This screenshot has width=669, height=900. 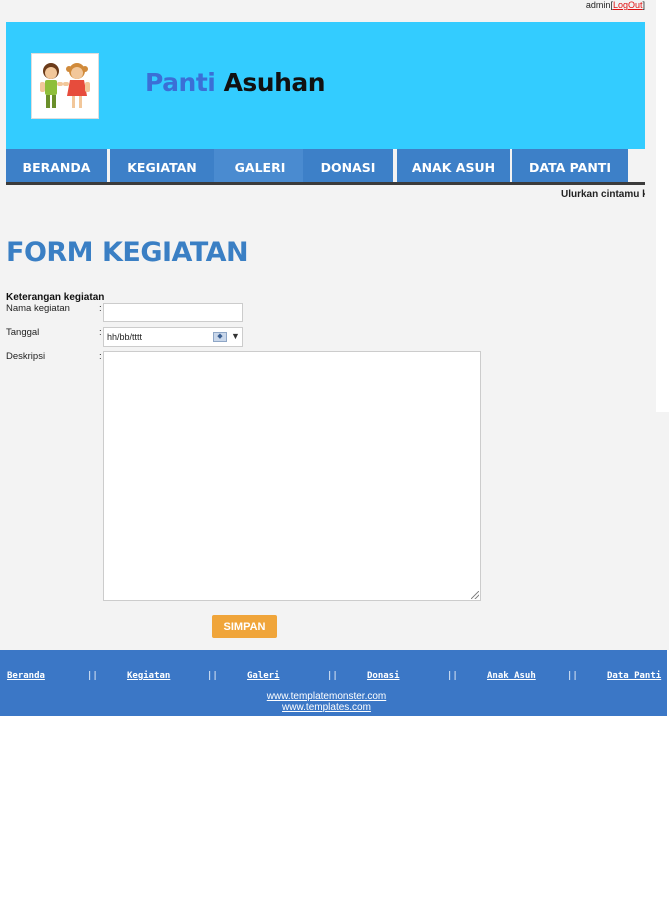 What do you see at coordinates (235, 82) in the screenshot?
I see `site-title: Panti Asuhan` at bounding box center [235, 82].